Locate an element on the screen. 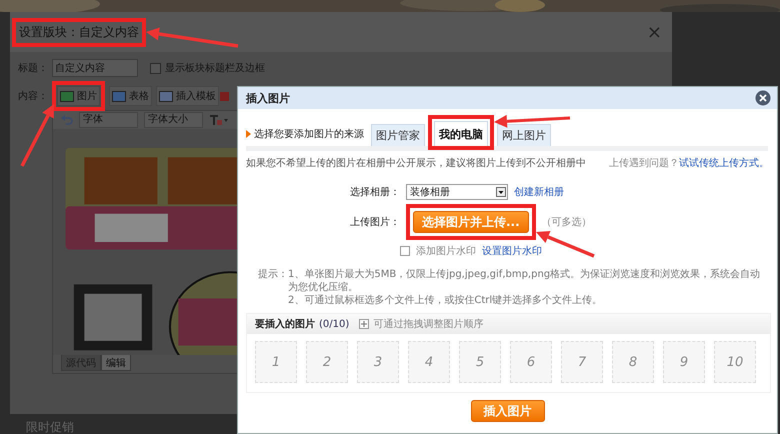 The image size is (780, 434). toolbar-button: 图片 is located at coordinates (78, 96).